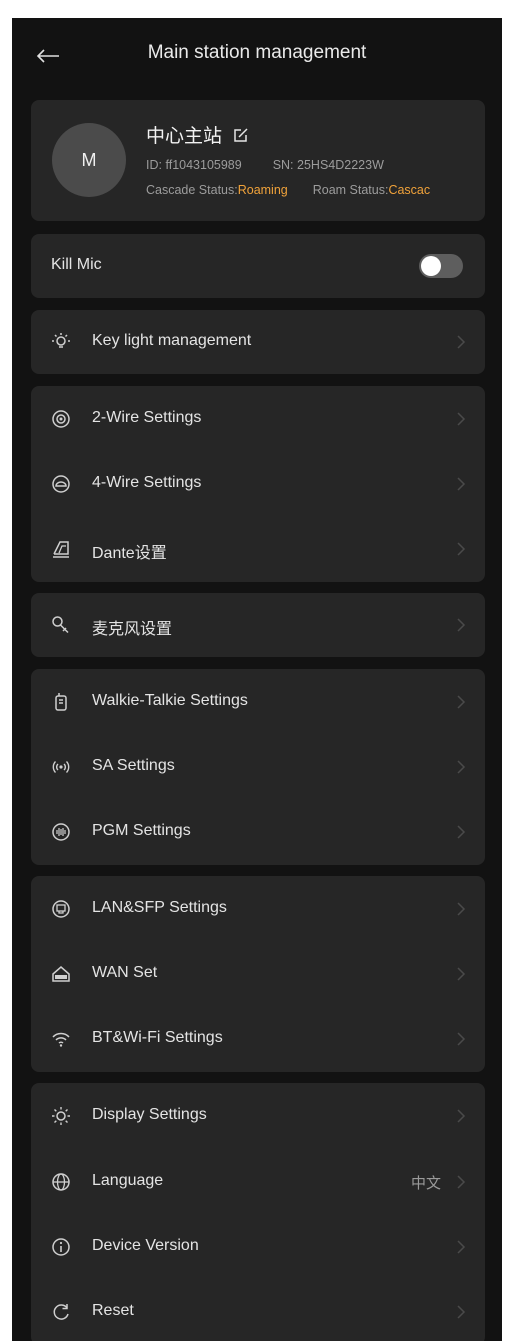 Image resolution: width=514 pixels, height=1341 pixels. Describe the element at coordinates (192, 190) in the screenshot. I see `cascade-status-label: Cascade Status:` at that location.